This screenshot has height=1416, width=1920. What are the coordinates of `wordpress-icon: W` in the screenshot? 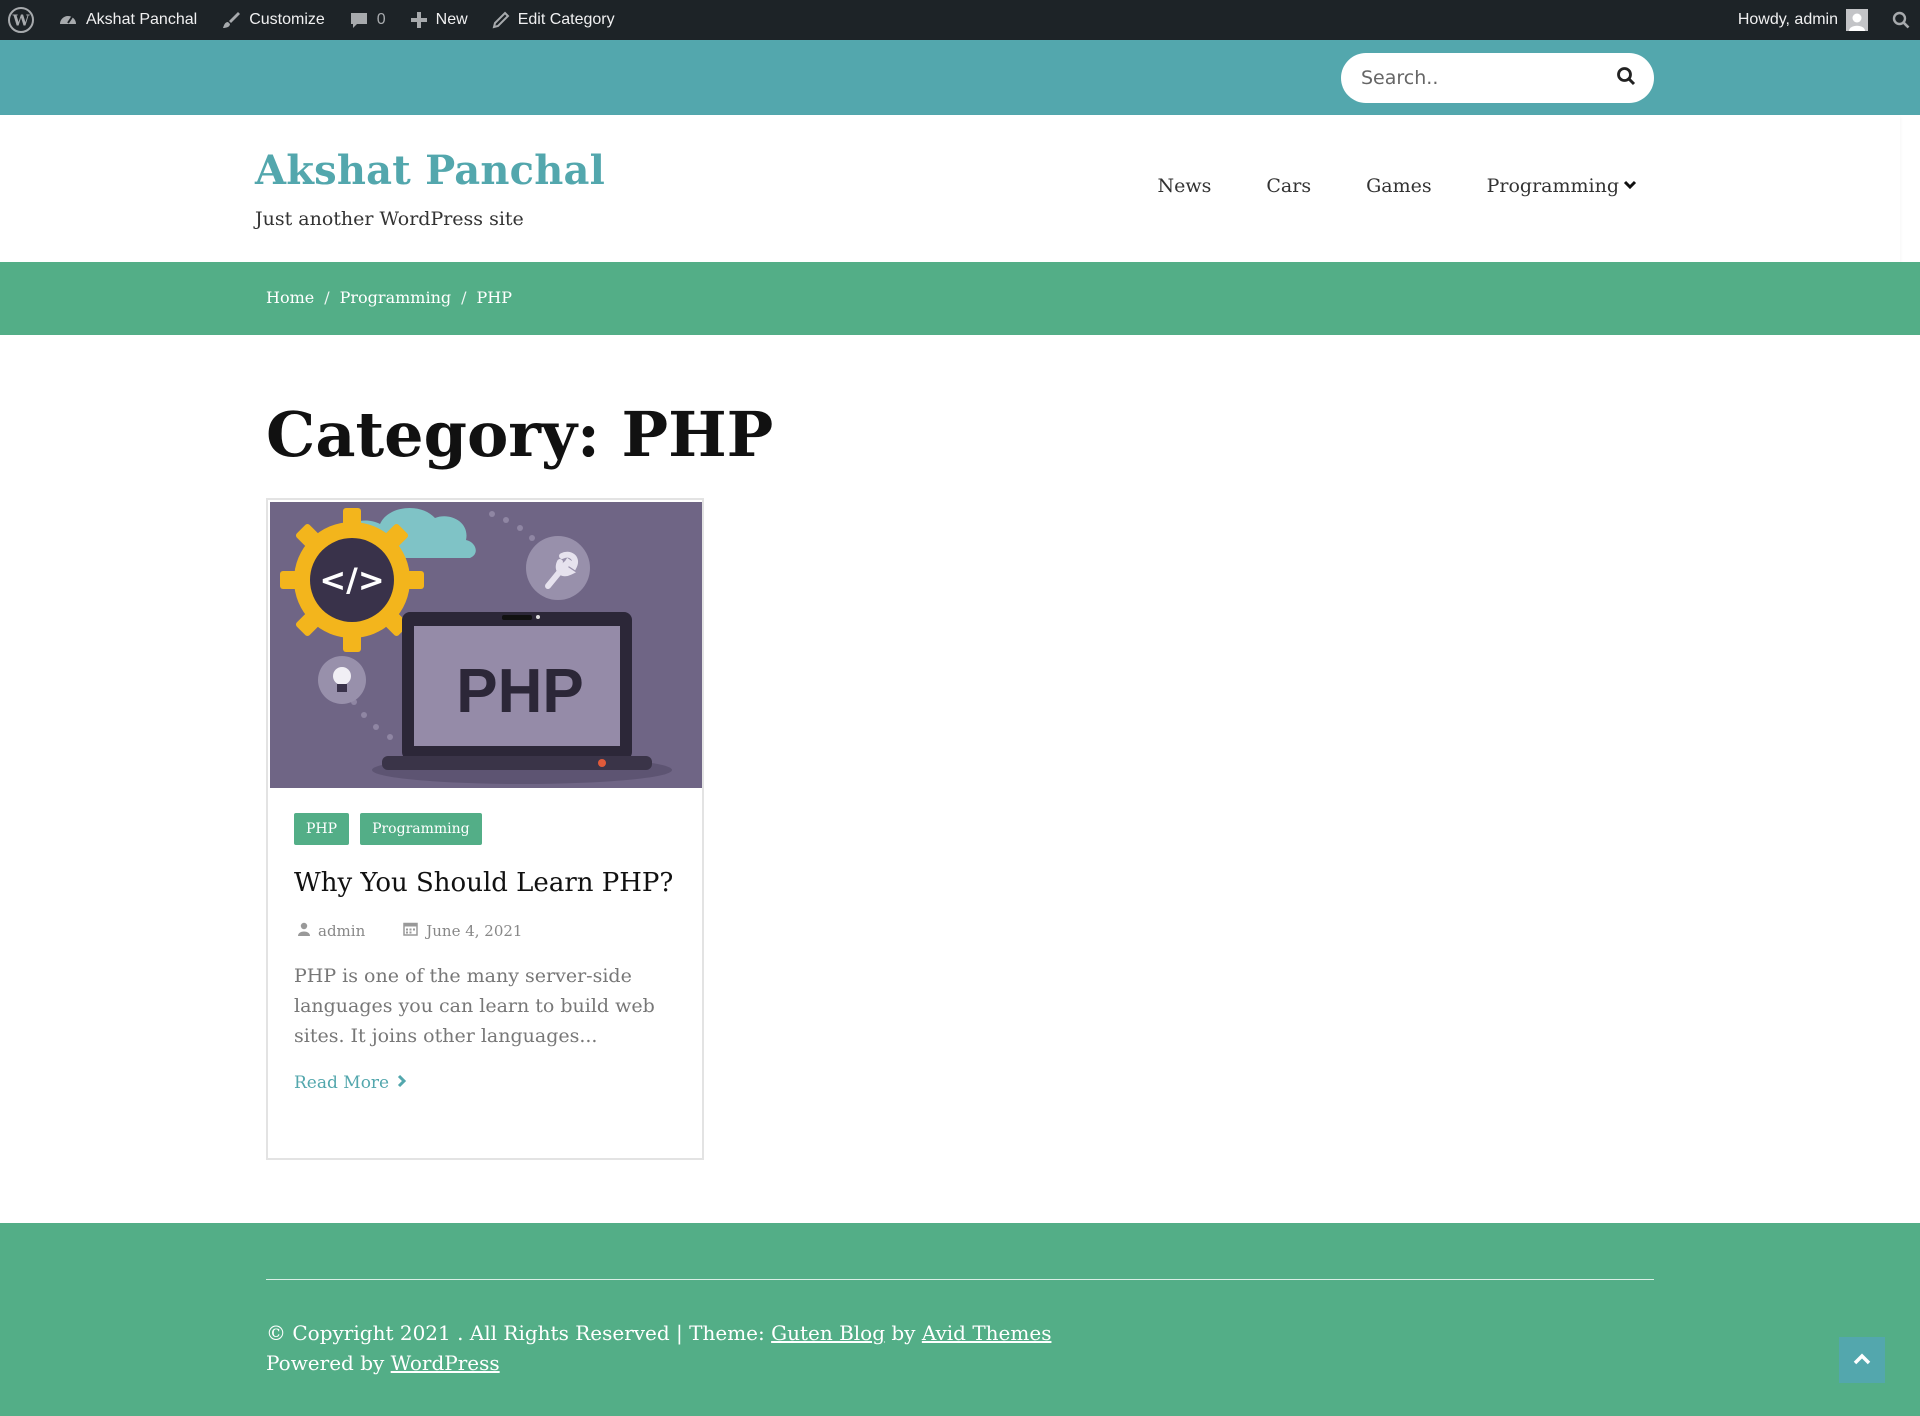 It's located at (21, 20).